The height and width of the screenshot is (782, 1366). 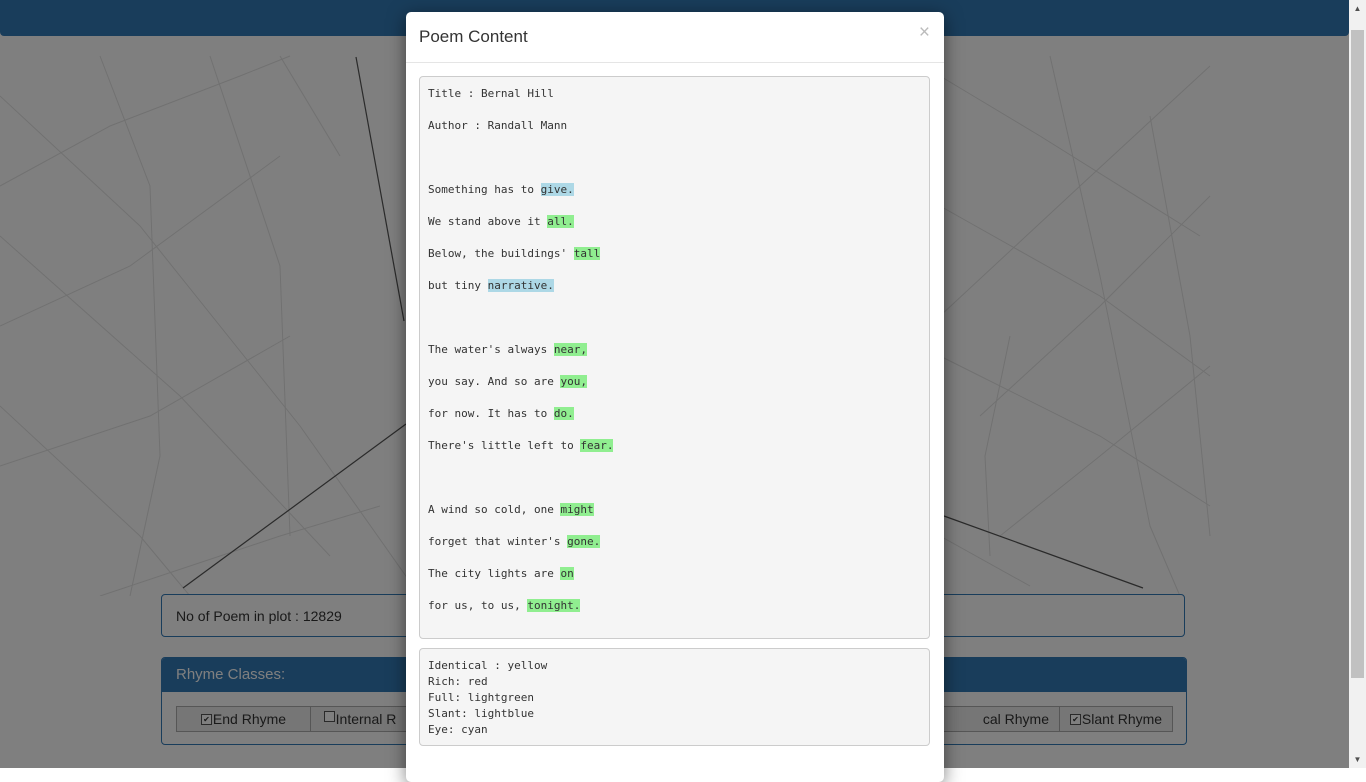 I want to click on poem-line: A wind so cold, one might, so click(x=674, y=518).